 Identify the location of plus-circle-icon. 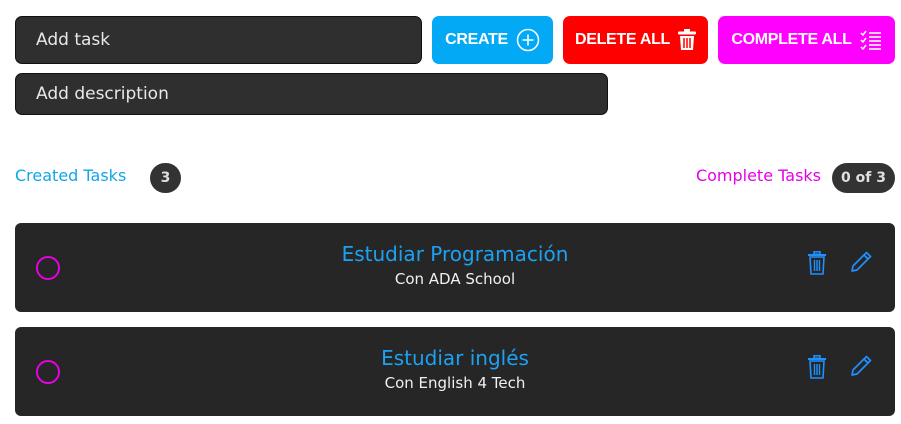
(528, 40).